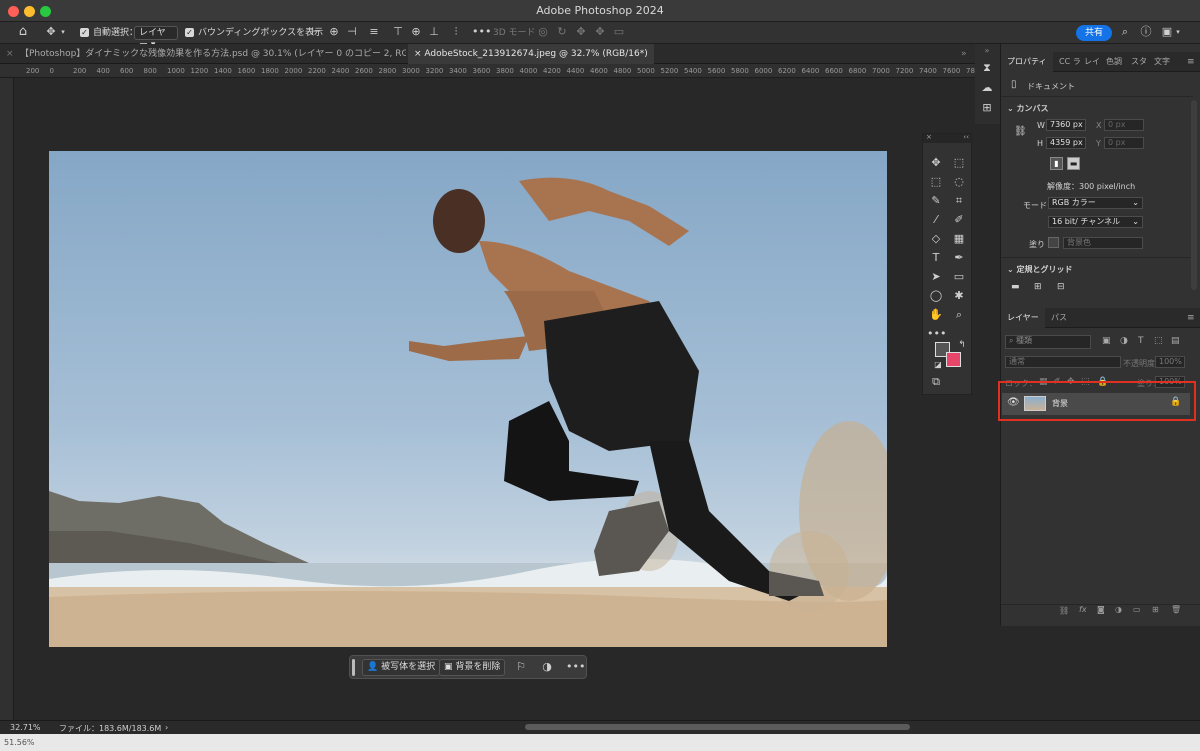 The width and height of the screenshot is (1200, 751). Describe the element at coordinates (84, 32) in the screenshot. I see `auto-select-checkbox: ✓` at that location.